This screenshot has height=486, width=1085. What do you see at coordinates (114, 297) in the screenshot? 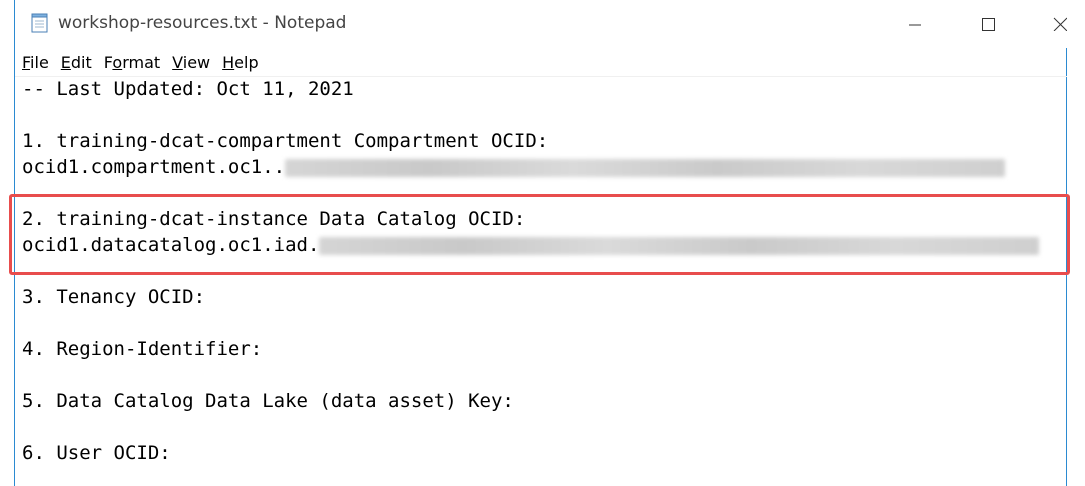
I see `line-item3: 3. Tenancy OCID:` at bounding box center [114, 297].